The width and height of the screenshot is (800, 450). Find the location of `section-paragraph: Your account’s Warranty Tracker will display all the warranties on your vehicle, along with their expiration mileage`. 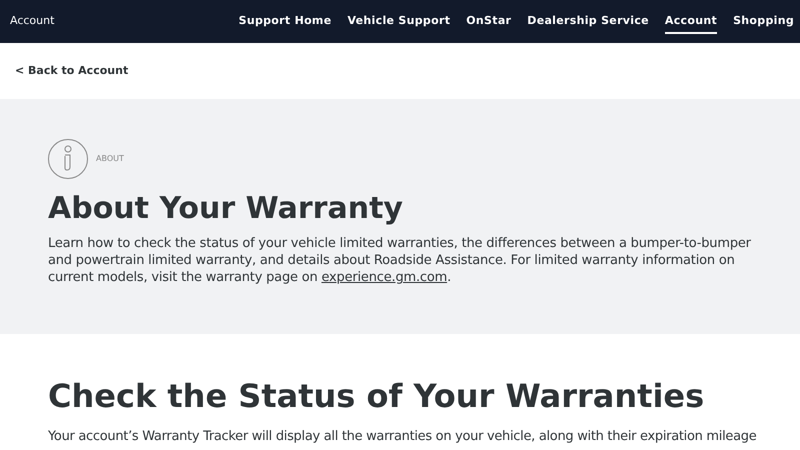

section-paragraph: Your account’s Warranty Tracker will display all the warranties on your vehicle, along with their expiration mileage is located at coordinates (403, 436).